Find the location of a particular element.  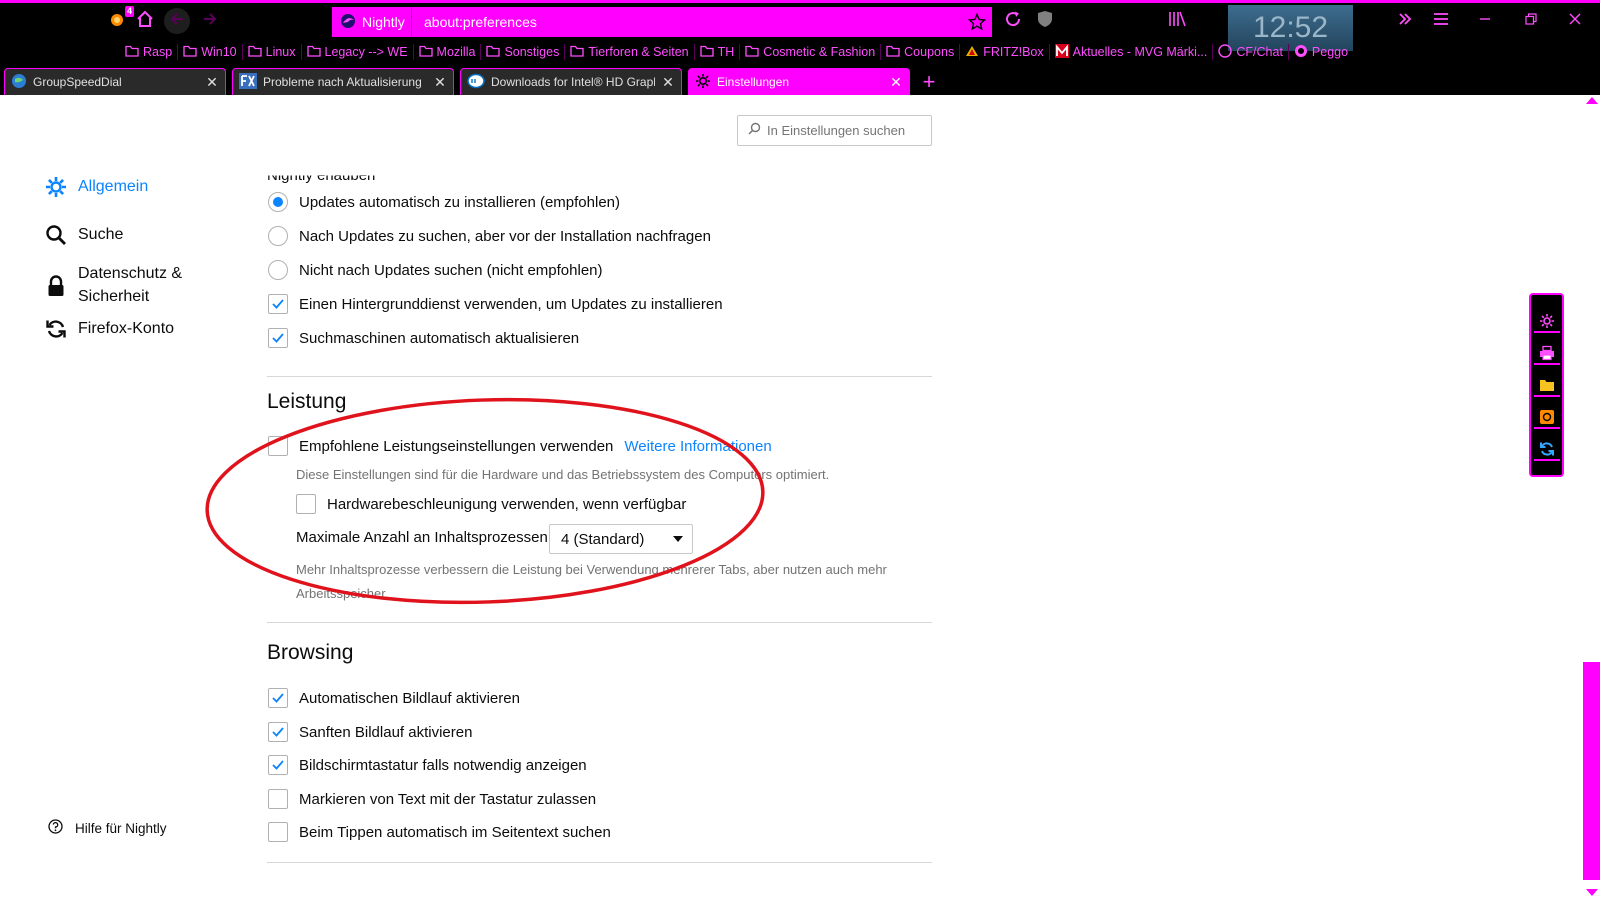

tab-probleme: Probleme nach Aktualisierung ✕ is located at coordinates (343, 81).